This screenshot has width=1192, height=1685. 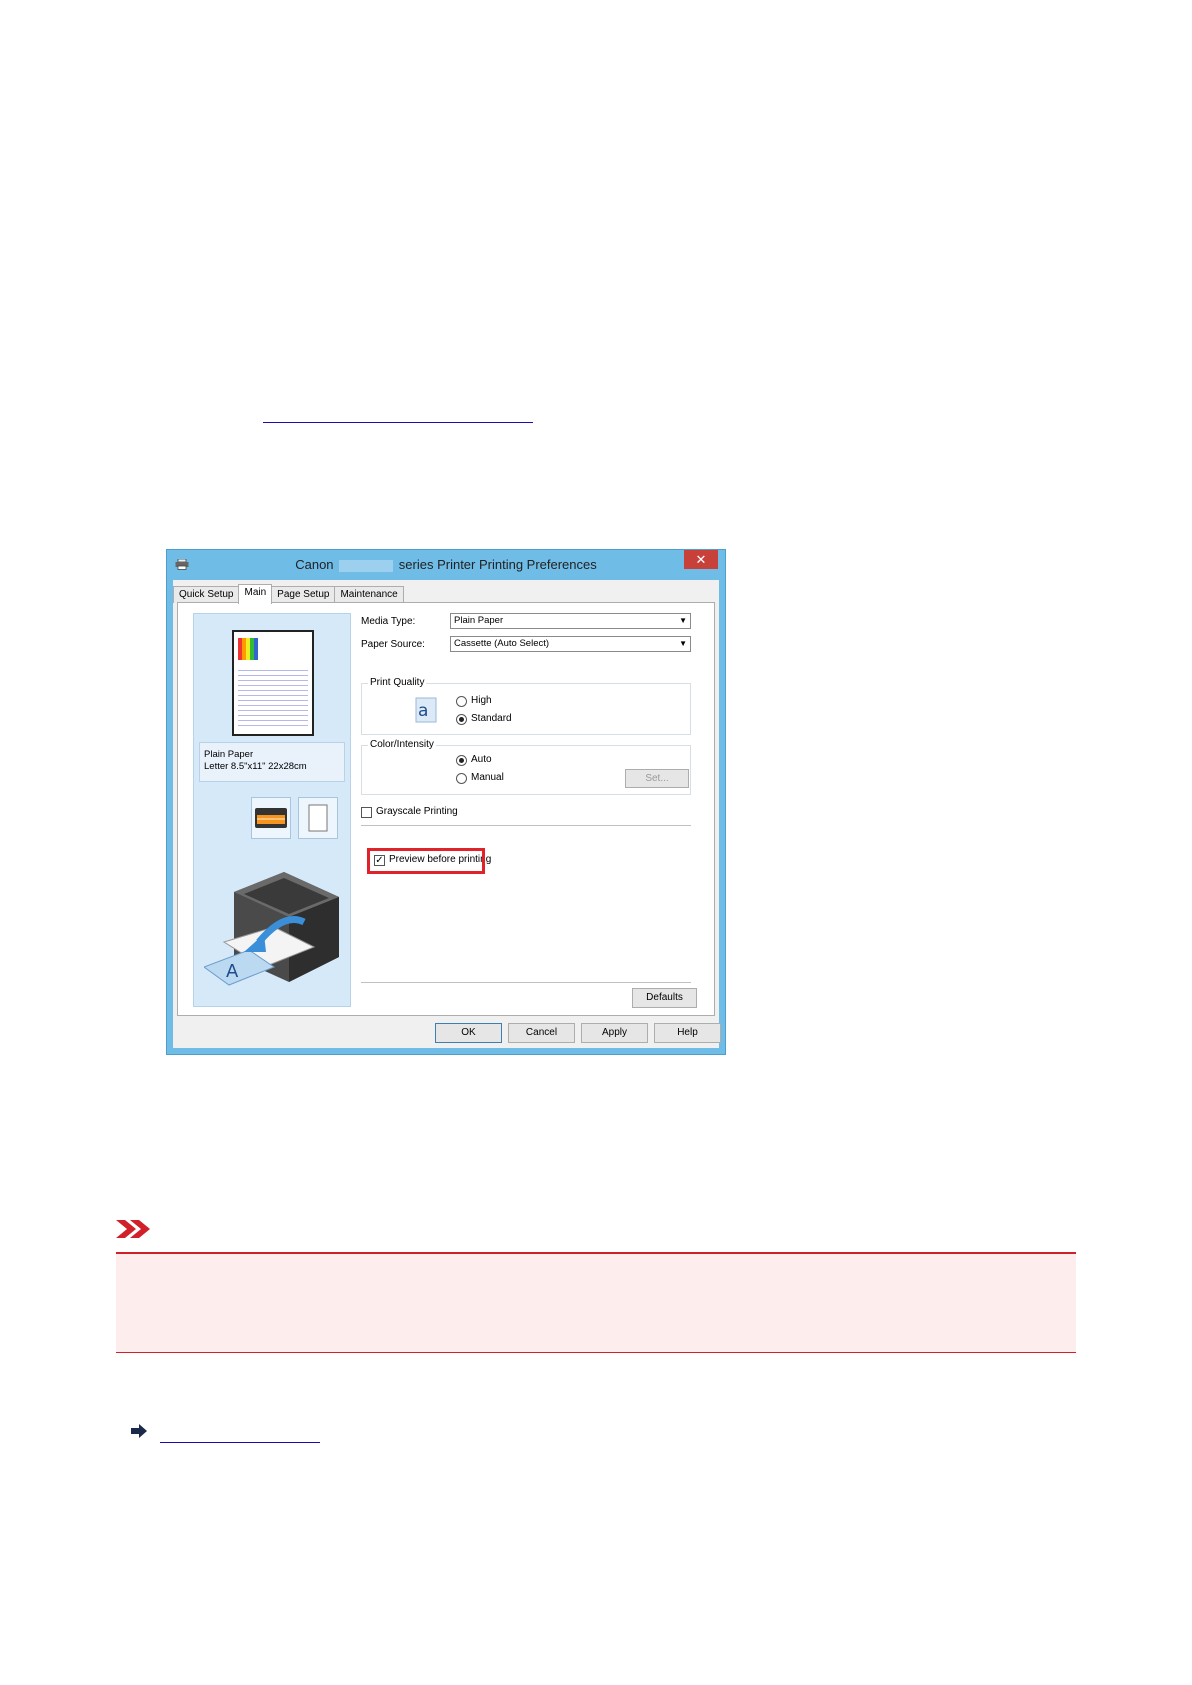 What do you see at coordinates (133, 1229) in the screenshot?
I see `important-double-chevron-icon` at bounding box center [133, 1229].